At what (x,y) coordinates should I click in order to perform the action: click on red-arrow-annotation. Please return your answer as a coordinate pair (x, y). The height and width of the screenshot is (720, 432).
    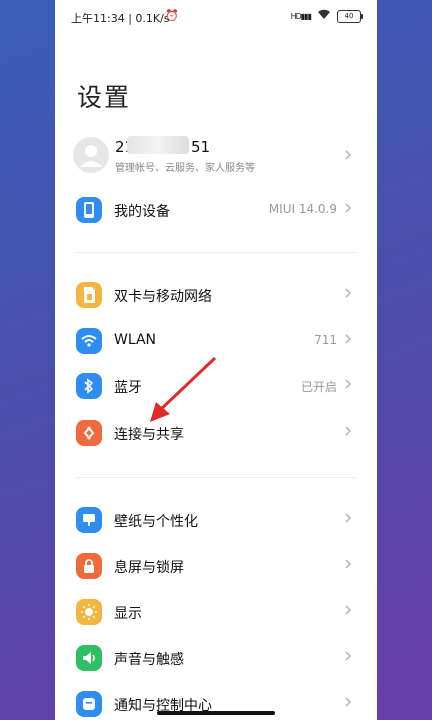
    Looking at the image, I should click on (183, 389).